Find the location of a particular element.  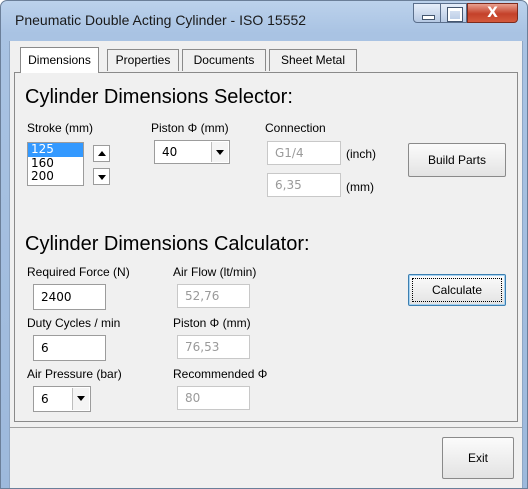

duty-input: 6 is located at coordinates (69, 348).